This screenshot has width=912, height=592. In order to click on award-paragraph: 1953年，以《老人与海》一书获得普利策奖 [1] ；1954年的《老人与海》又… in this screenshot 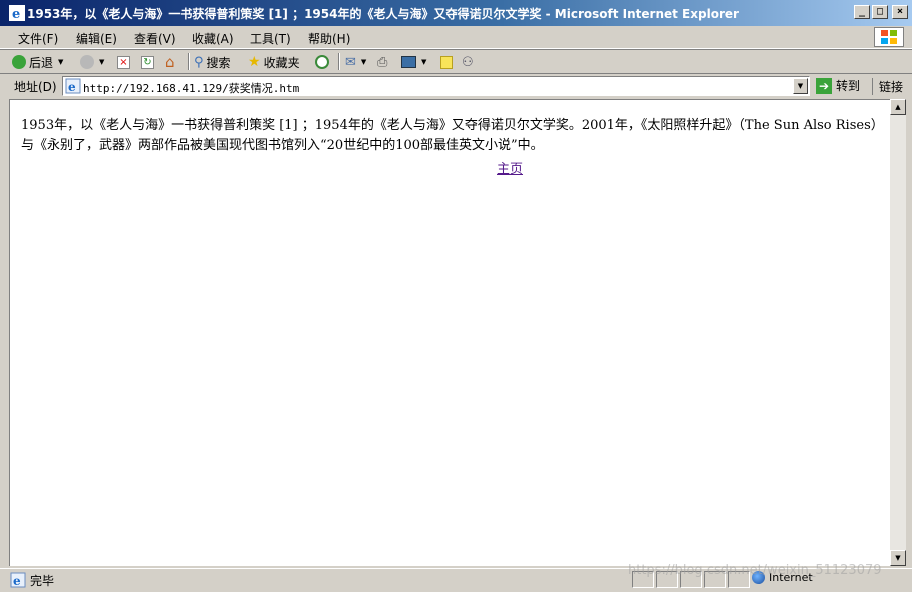, I will do `click(449, 135)`.